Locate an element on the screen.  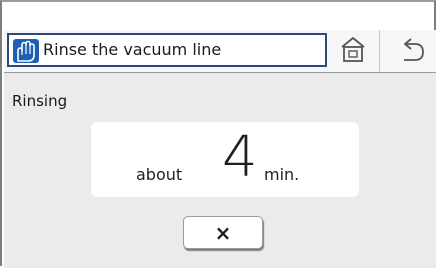
time-unit: min. is located at coordinates (282, 174).